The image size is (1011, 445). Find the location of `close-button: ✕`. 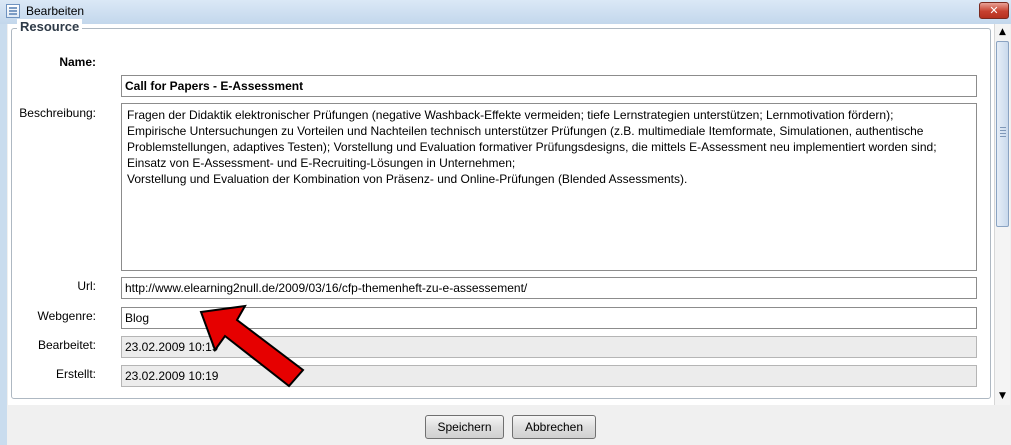

close-button: ✕ is located at coordinates (994, 10).